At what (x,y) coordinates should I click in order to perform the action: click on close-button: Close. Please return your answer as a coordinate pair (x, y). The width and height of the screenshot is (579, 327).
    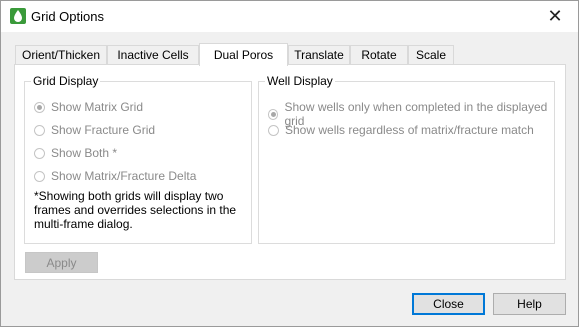
    Looking at the image, I should click on (448, 304).